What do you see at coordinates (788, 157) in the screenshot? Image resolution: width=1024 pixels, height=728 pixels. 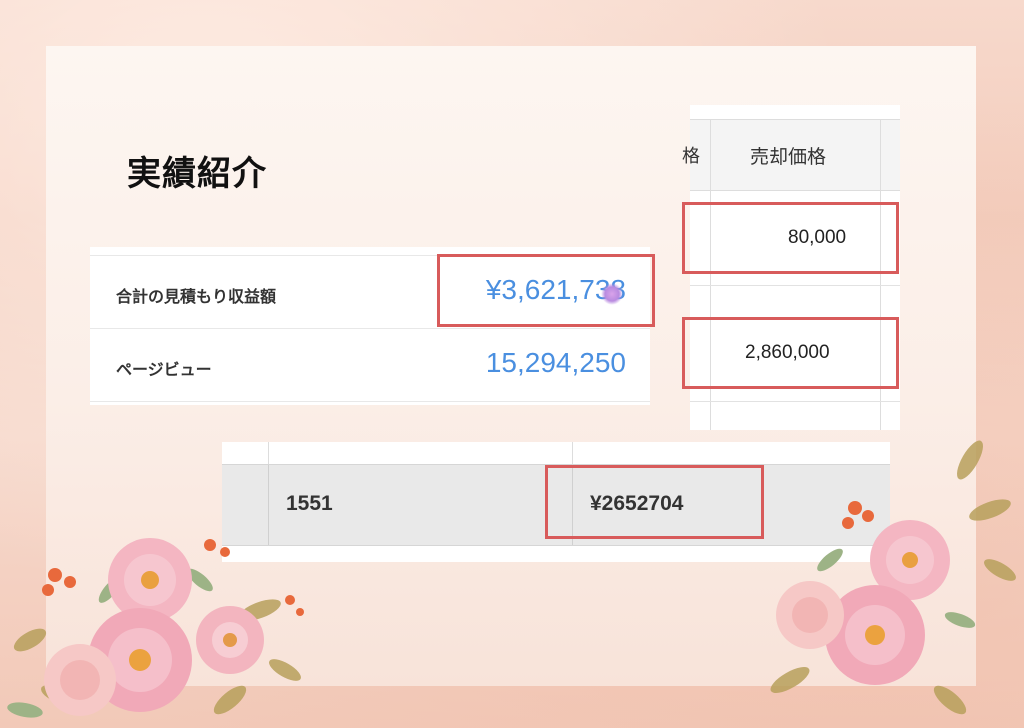 I see `sale-price-header: 売却価格` at bounding box center [788, 157].